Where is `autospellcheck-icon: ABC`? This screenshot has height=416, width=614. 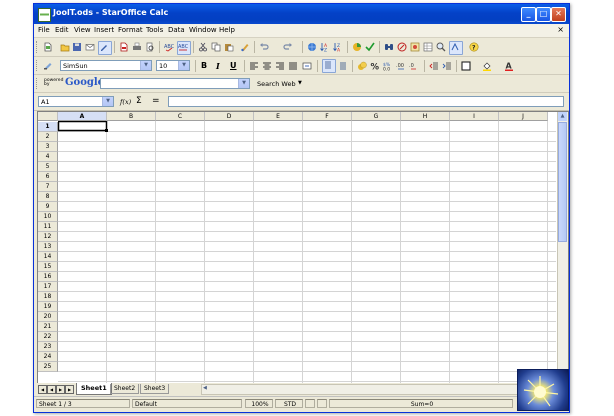 autospellcheck-icon: ABC is located at coordinates (184, 48).